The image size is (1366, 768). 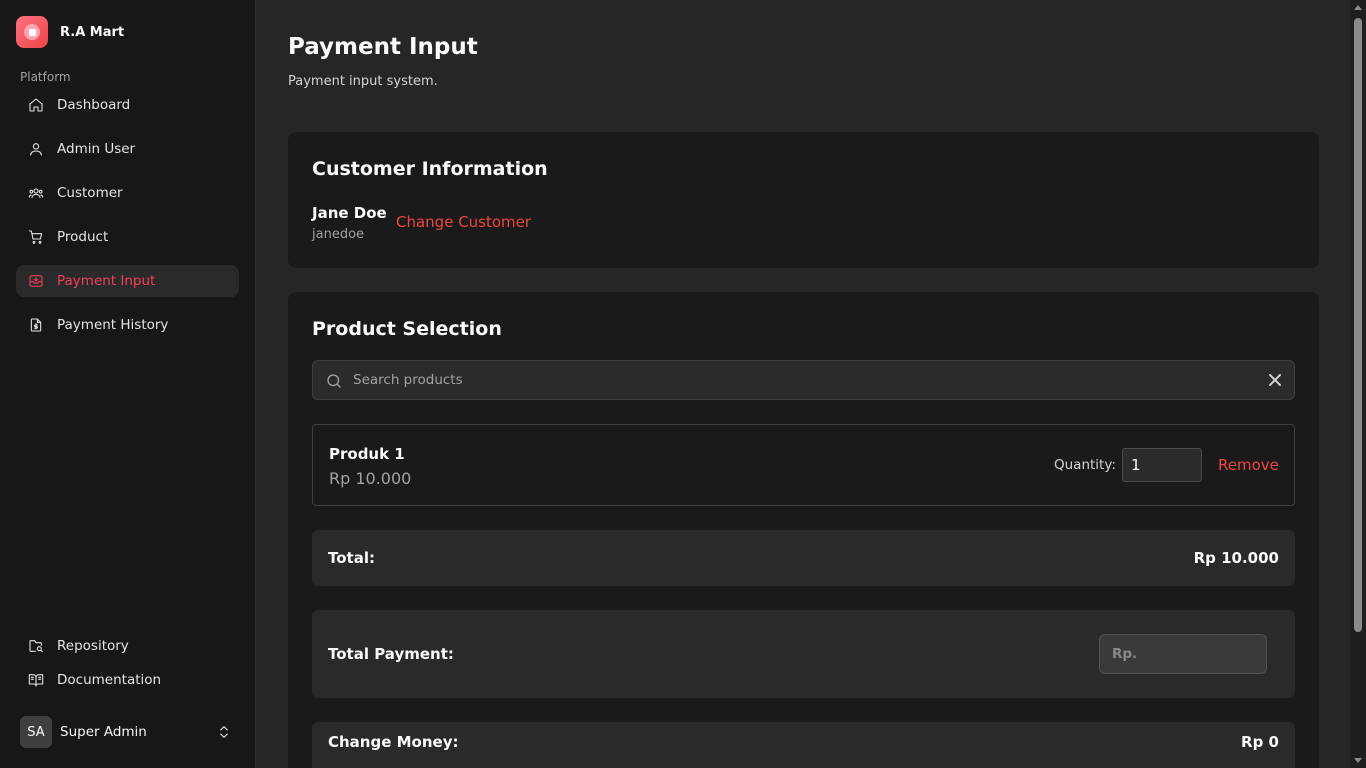 What do you see at coordinates (127, 193) in the screenshot?
I see `sidebar-item-customer: Customer` at bounding box center [127, 193].